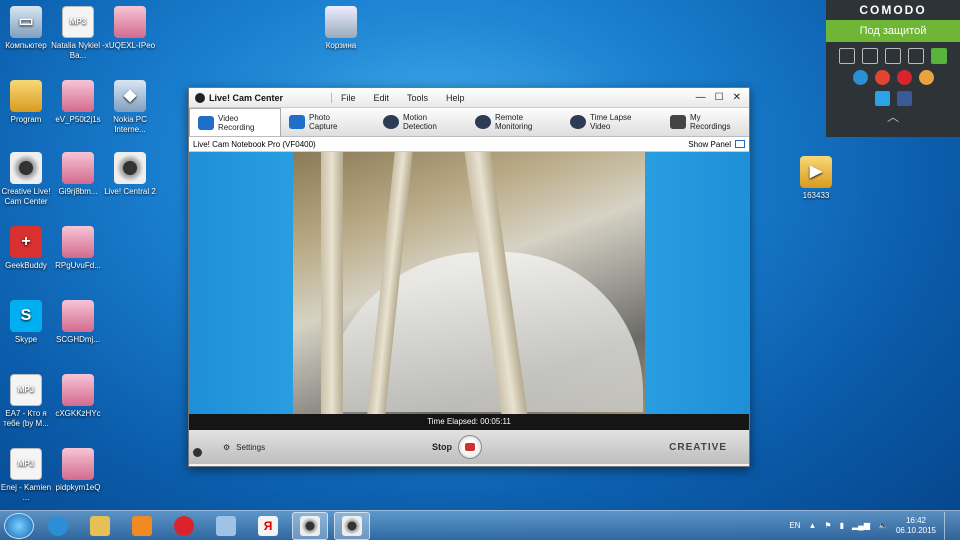 This screenshot has height=540, width=960. What do you see at coordinates (206, 122) in the screenshot?
I see `video-camera-icon` at bounding box center [206, 122].